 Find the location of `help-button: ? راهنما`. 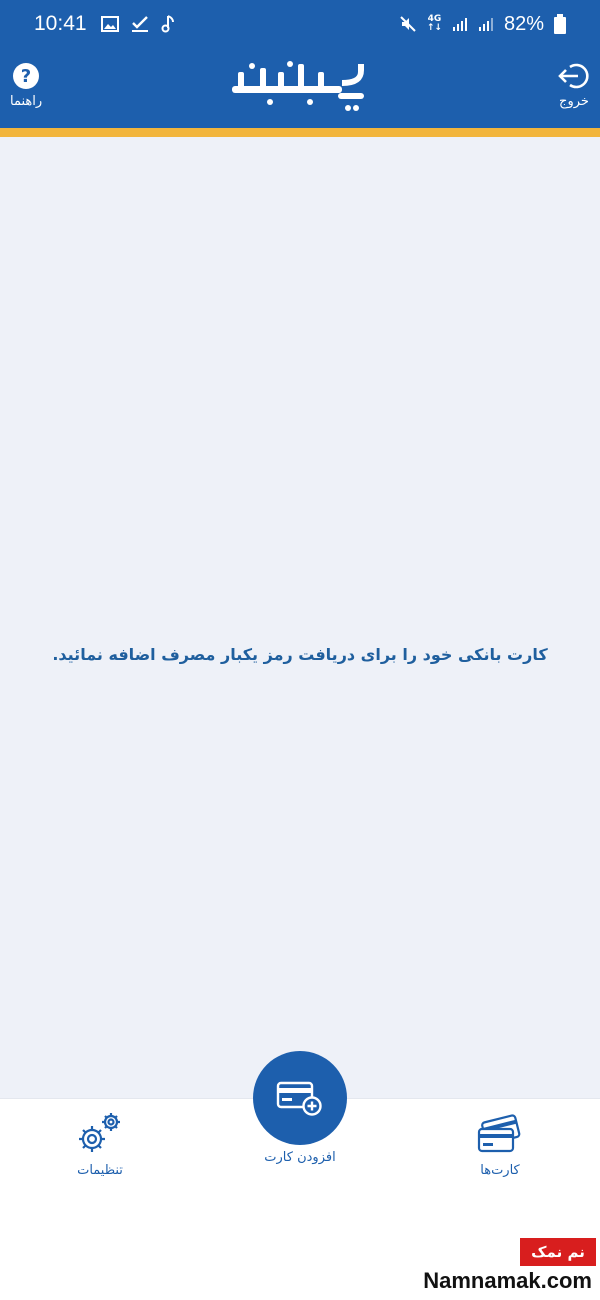

help-button: ? راهنما is located at coordinates (26, 85).